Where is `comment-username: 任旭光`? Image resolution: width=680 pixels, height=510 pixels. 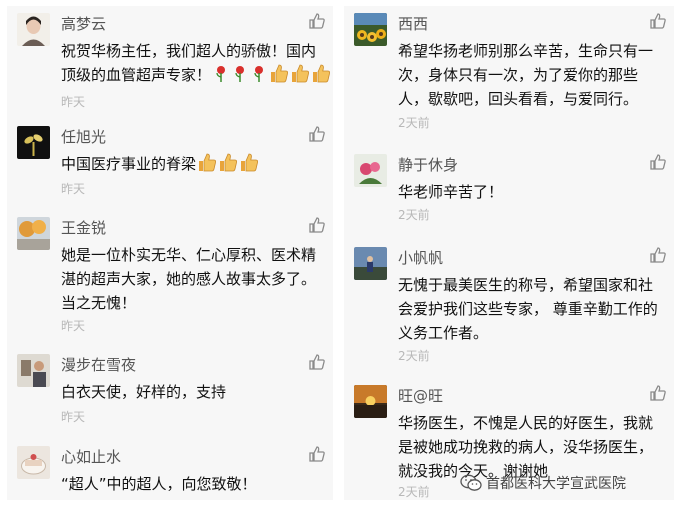 comment-username: 任旭光 is located at coordinates (83, 136).